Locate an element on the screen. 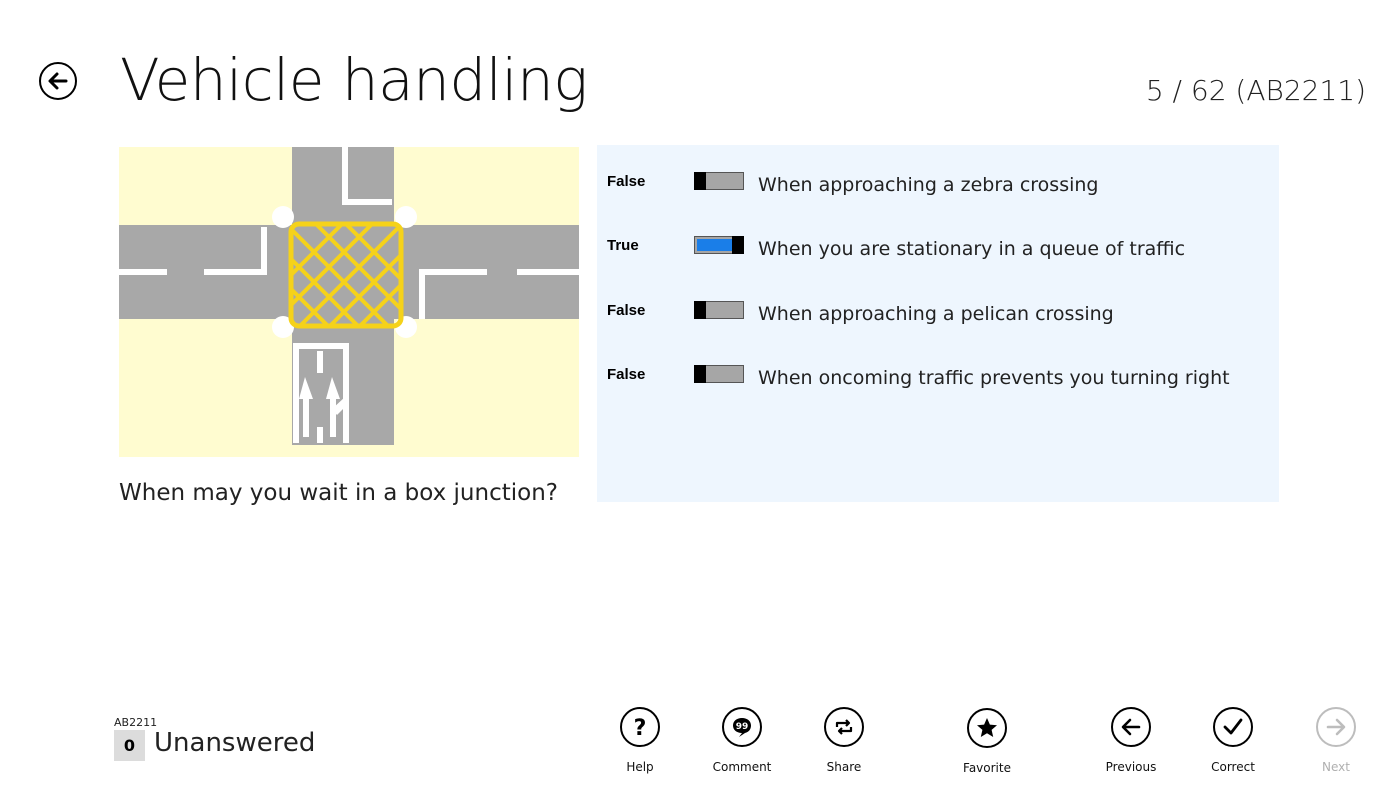 The width and height of the screenshot is (1399, 787). help-icon: ? is located at coordinates (640, 727).